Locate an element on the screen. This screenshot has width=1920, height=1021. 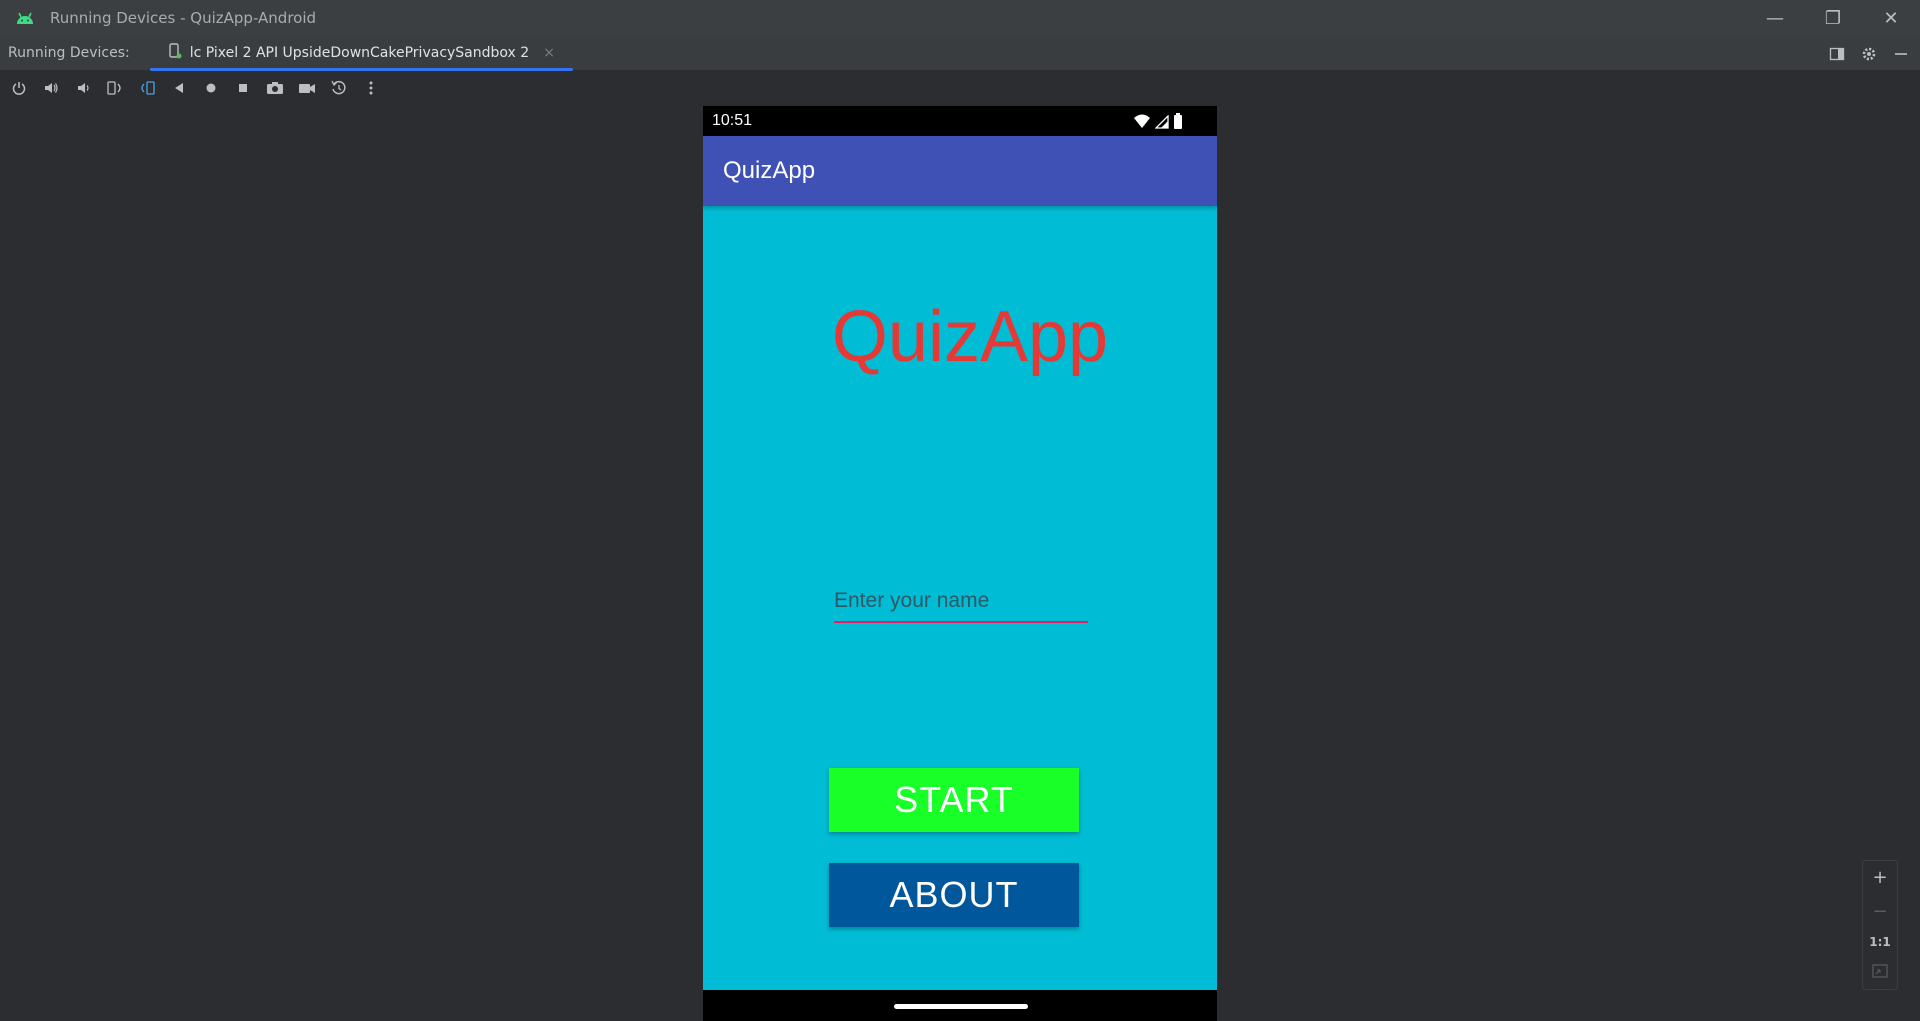
zoom-fit-icon is located at coordinates (1880, 972).